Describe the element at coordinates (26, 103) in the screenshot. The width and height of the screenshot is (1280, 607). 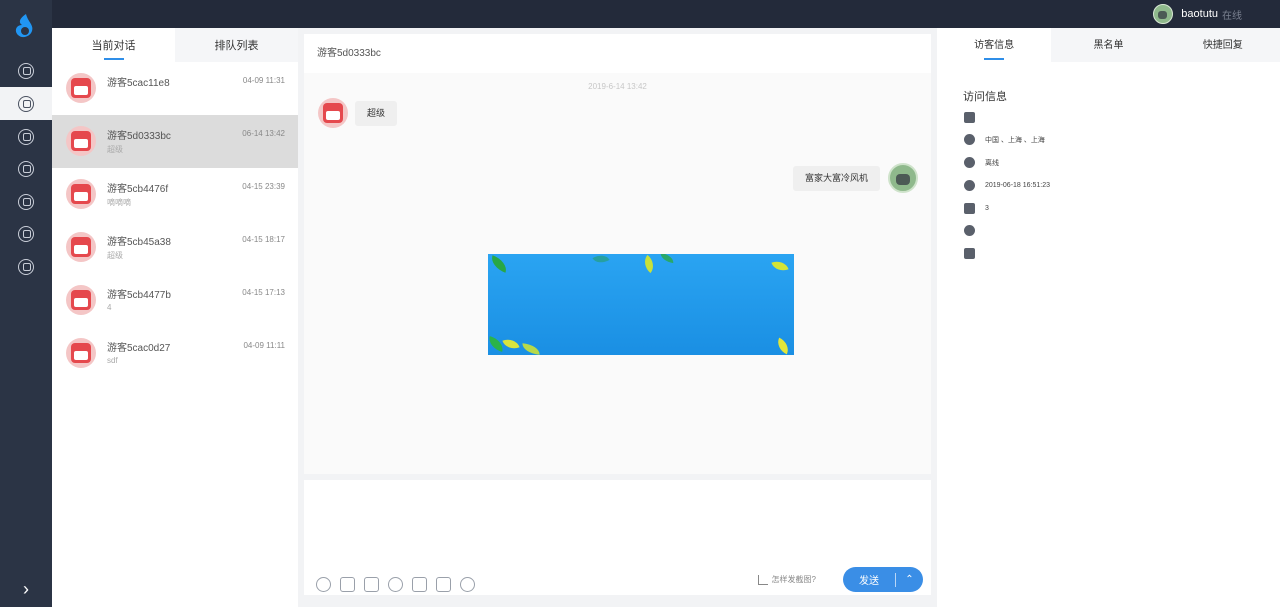
I see `nav-chat` at that location.